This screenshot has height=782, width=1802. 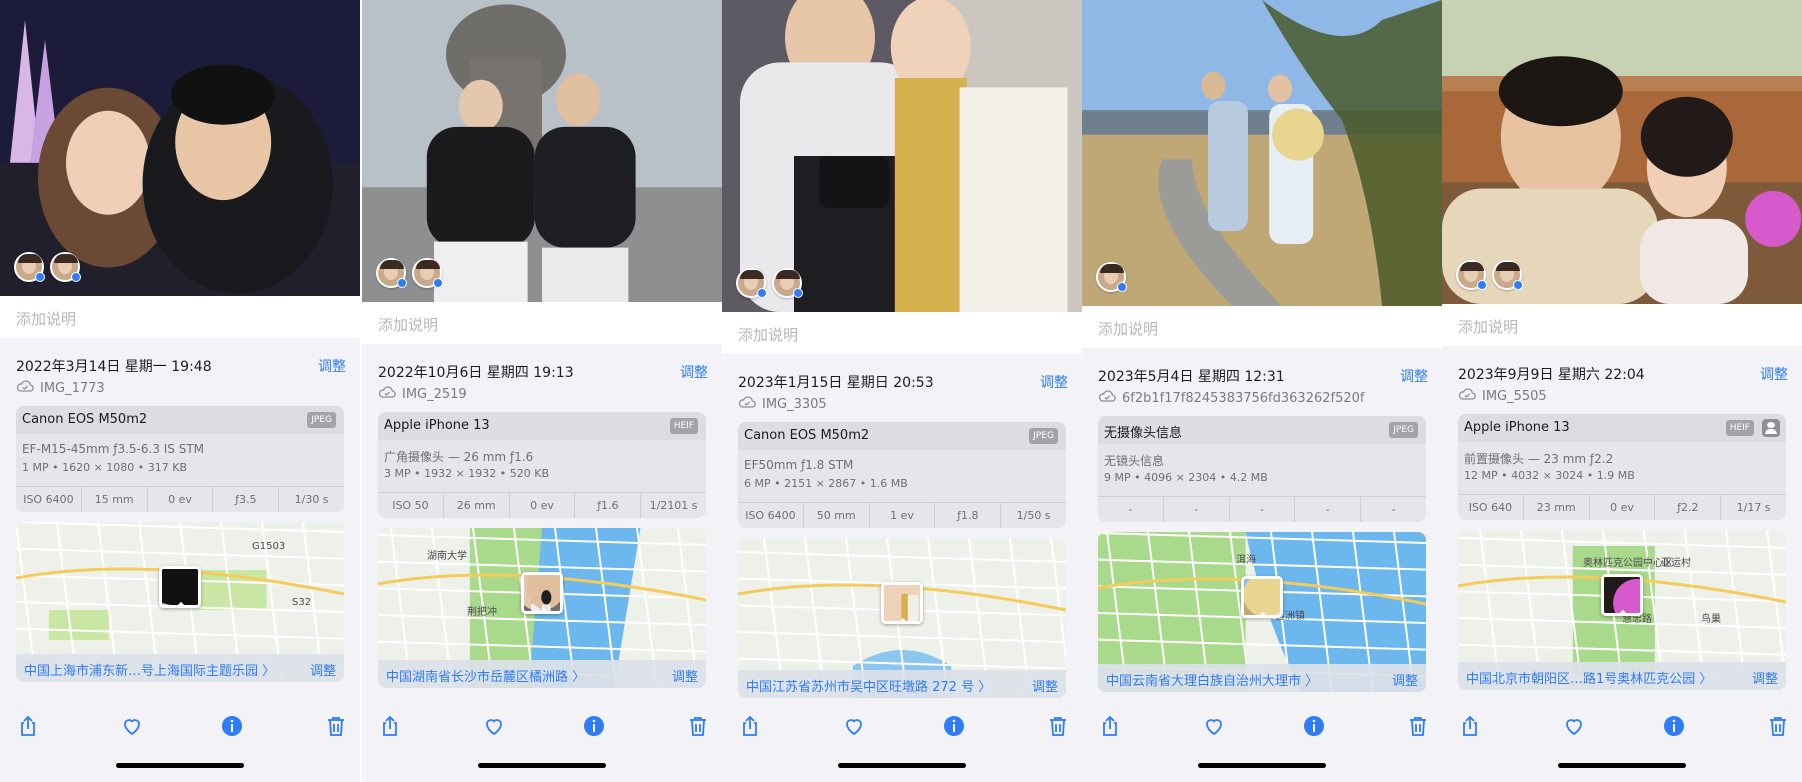 I want to click on location-link: 中国湖南省长沙市岳麓区橘洲路 〉, so click(x=485, y=675).